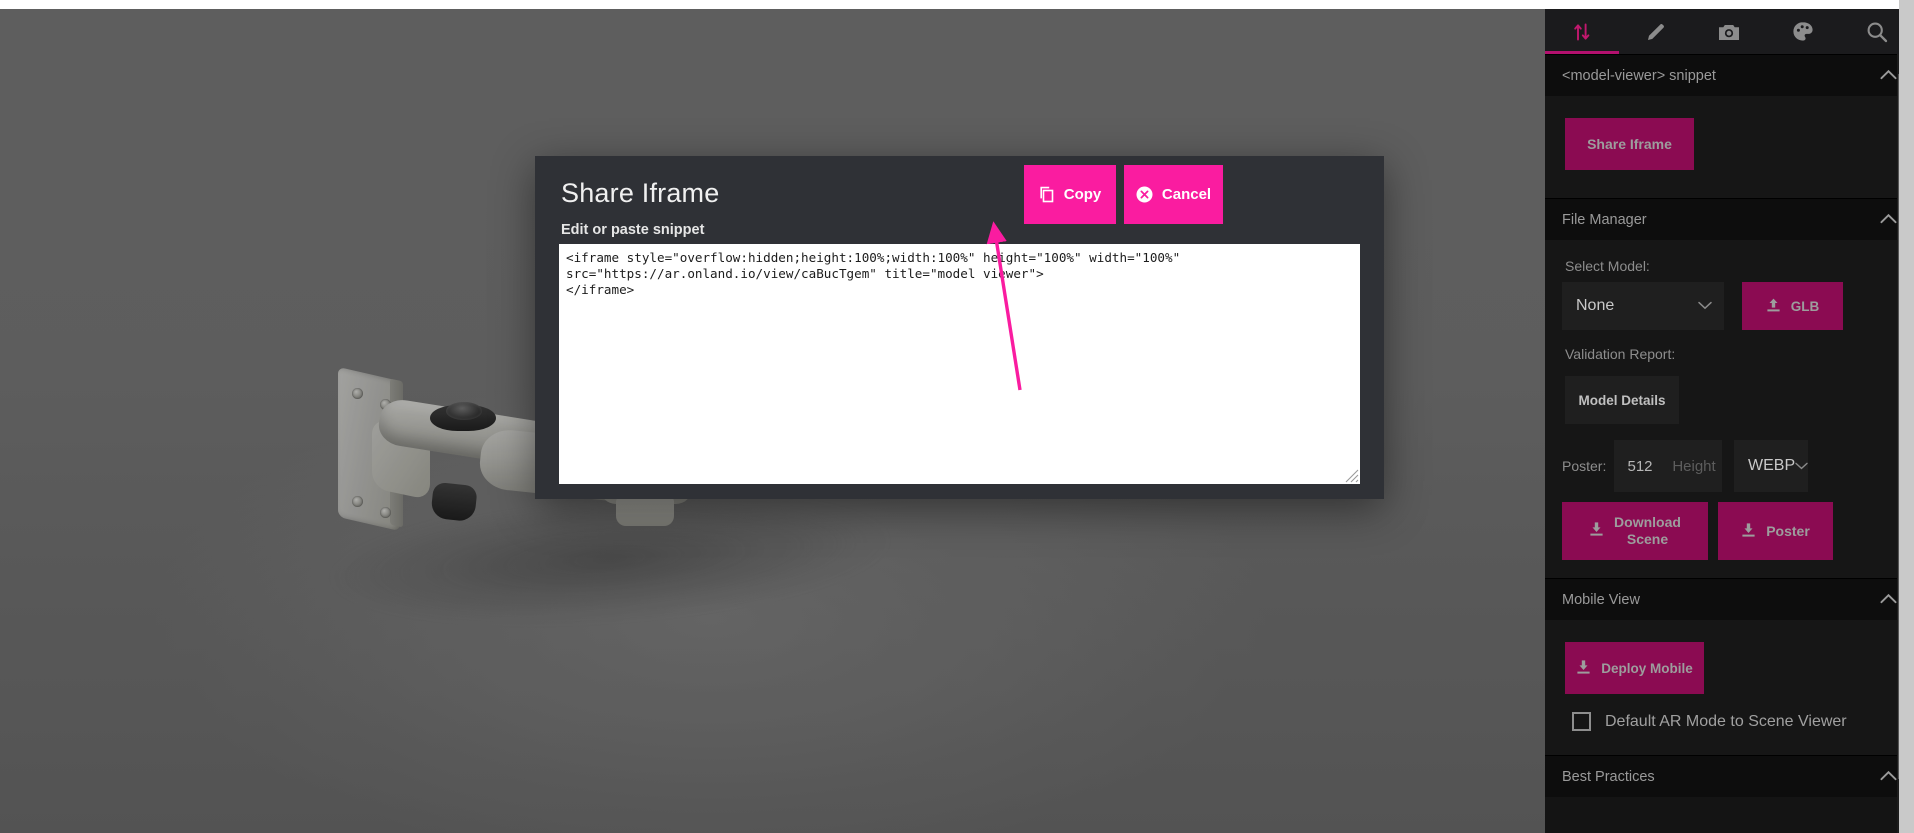 The width and height of the screenshot is (1914, 833). What do you see at coordinates (1729, 466) in the screenshot?
I see `poster-settings-row: Poster: WEBP` at bounding box center [1729, 466].